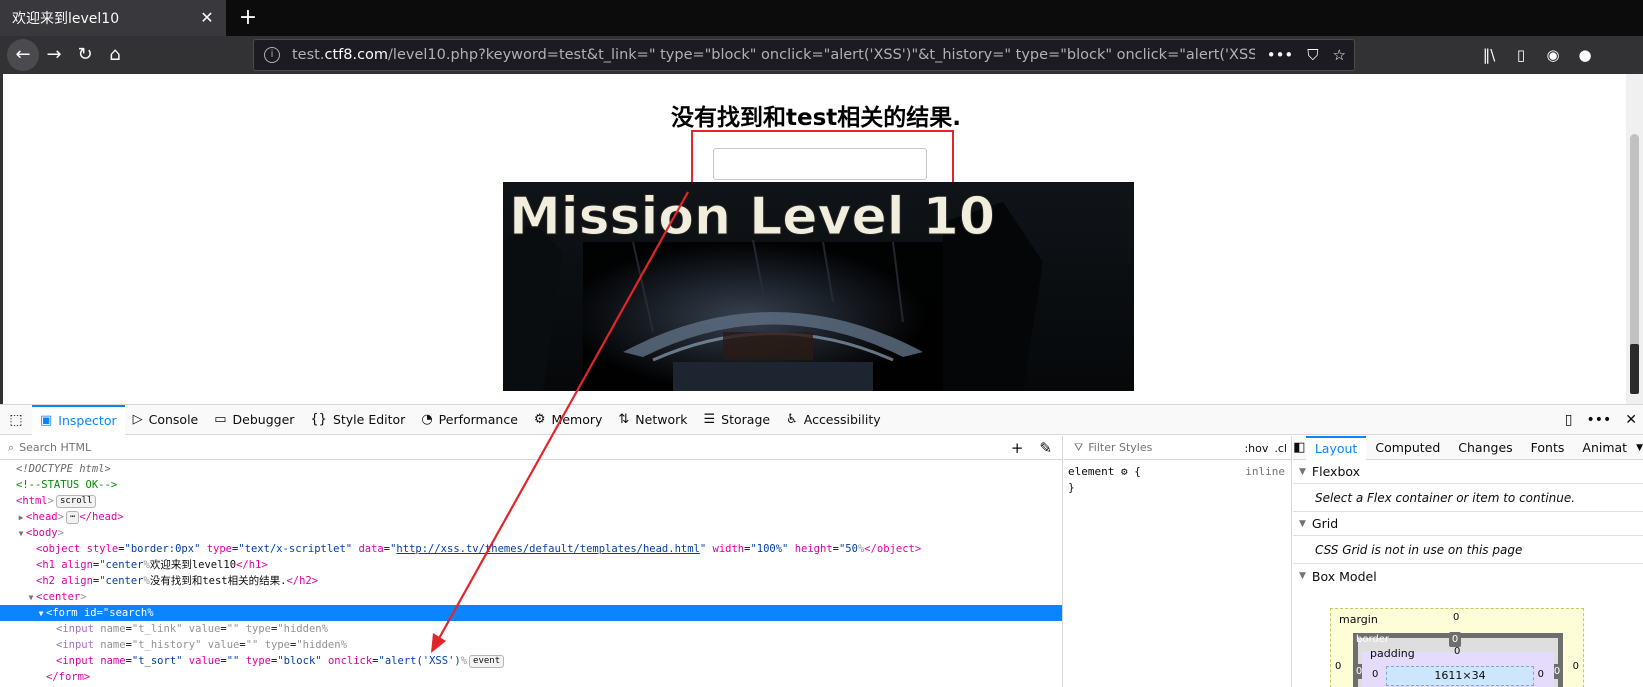 This screenshot has height=687, width=1643. I want to click on tree-node-selected: ▼ <form id="search%, so click(531, 613).